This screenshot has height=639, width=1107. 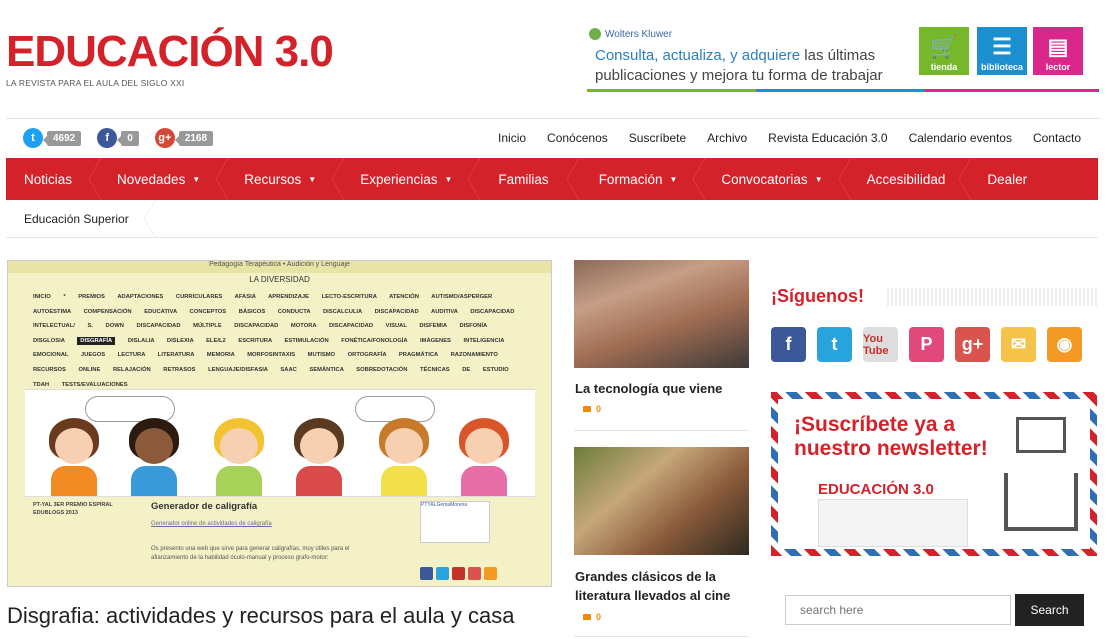 I want to click on newsletter-magazine-preview, so click(x=893, y=523).